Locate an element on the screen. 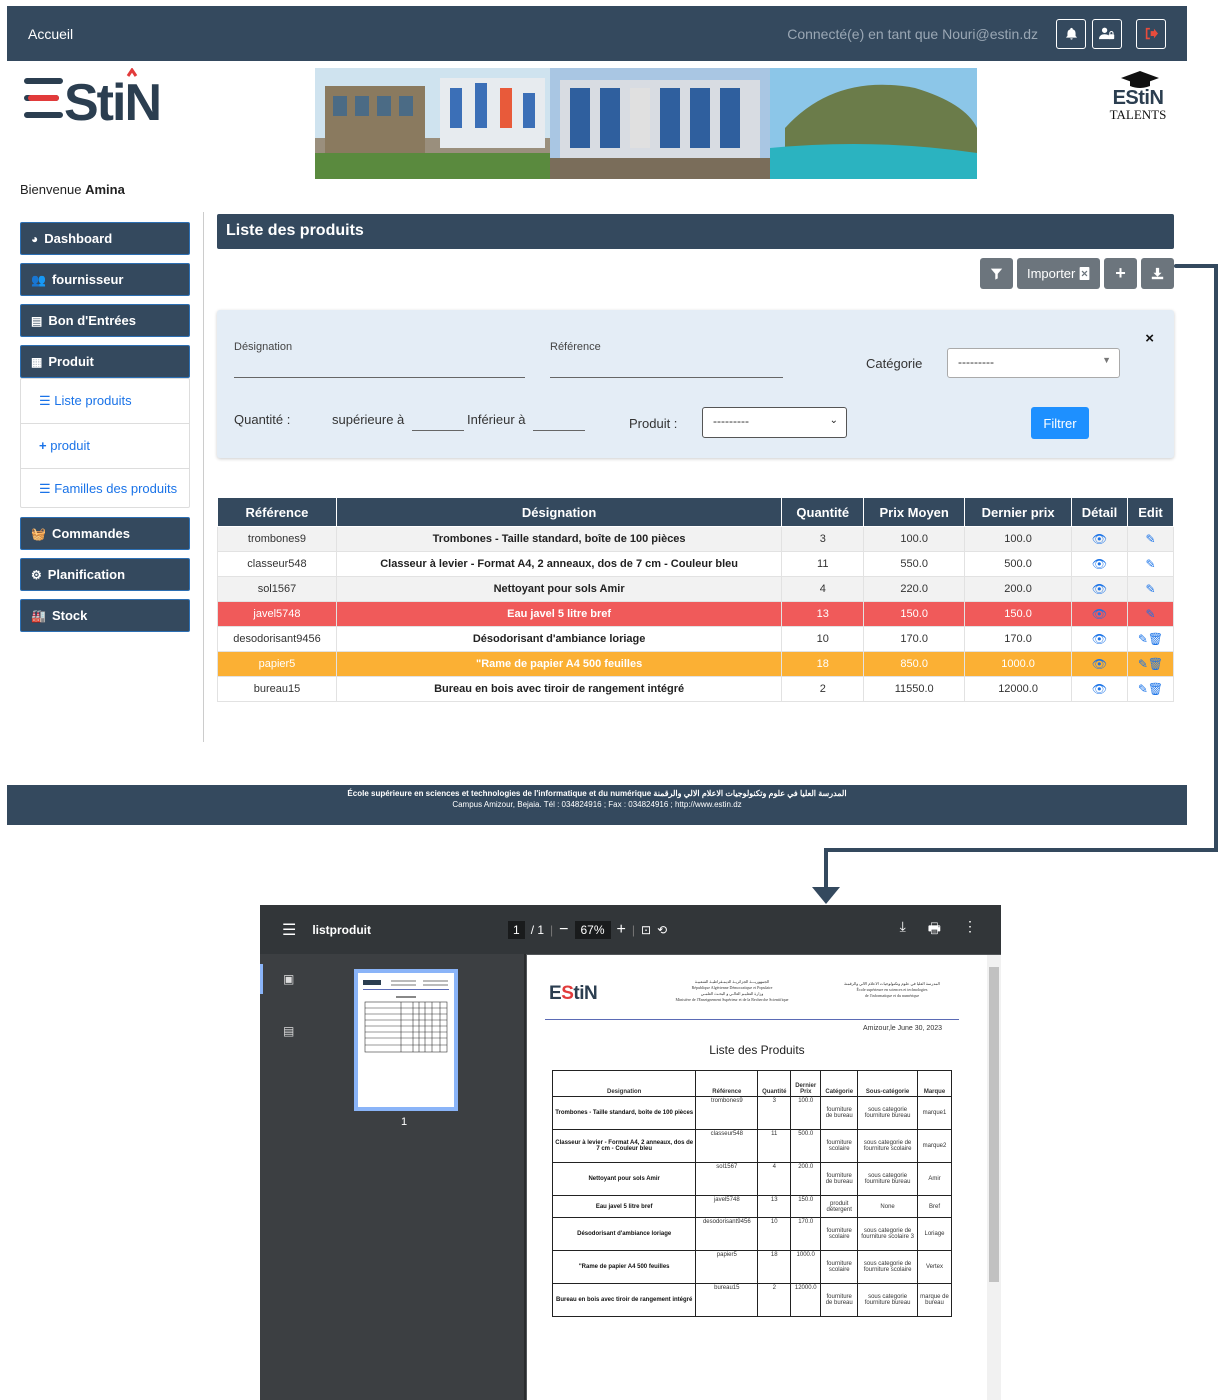 The width and height of the screenshot is (1219, 1400). arrow-down-icon is located at coordinates (826, 895).